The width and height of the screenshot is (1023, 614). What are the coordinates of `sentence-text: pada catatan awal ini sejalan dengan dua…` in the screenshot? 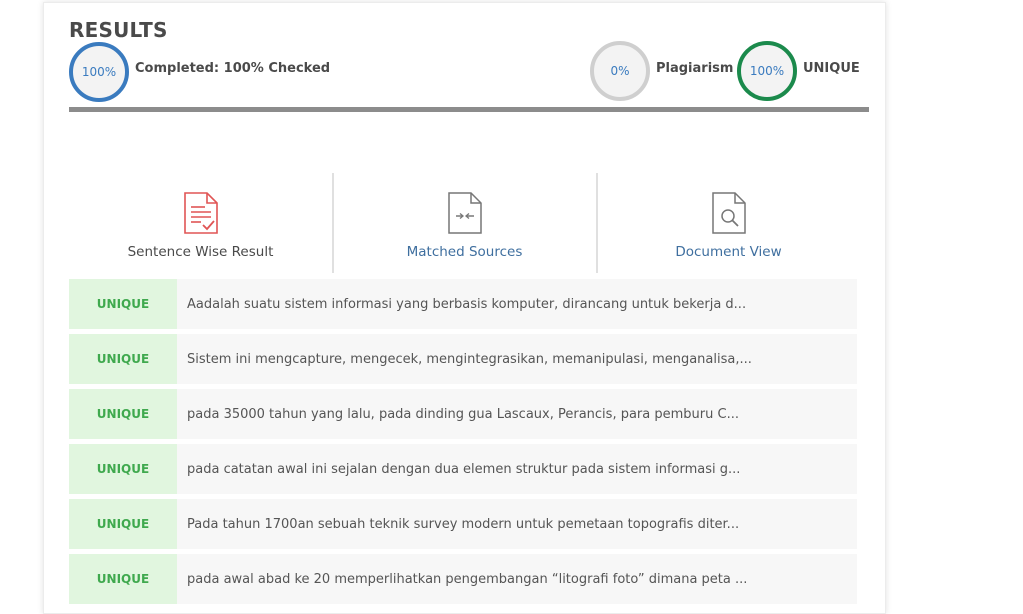 It's located at (464, 469).